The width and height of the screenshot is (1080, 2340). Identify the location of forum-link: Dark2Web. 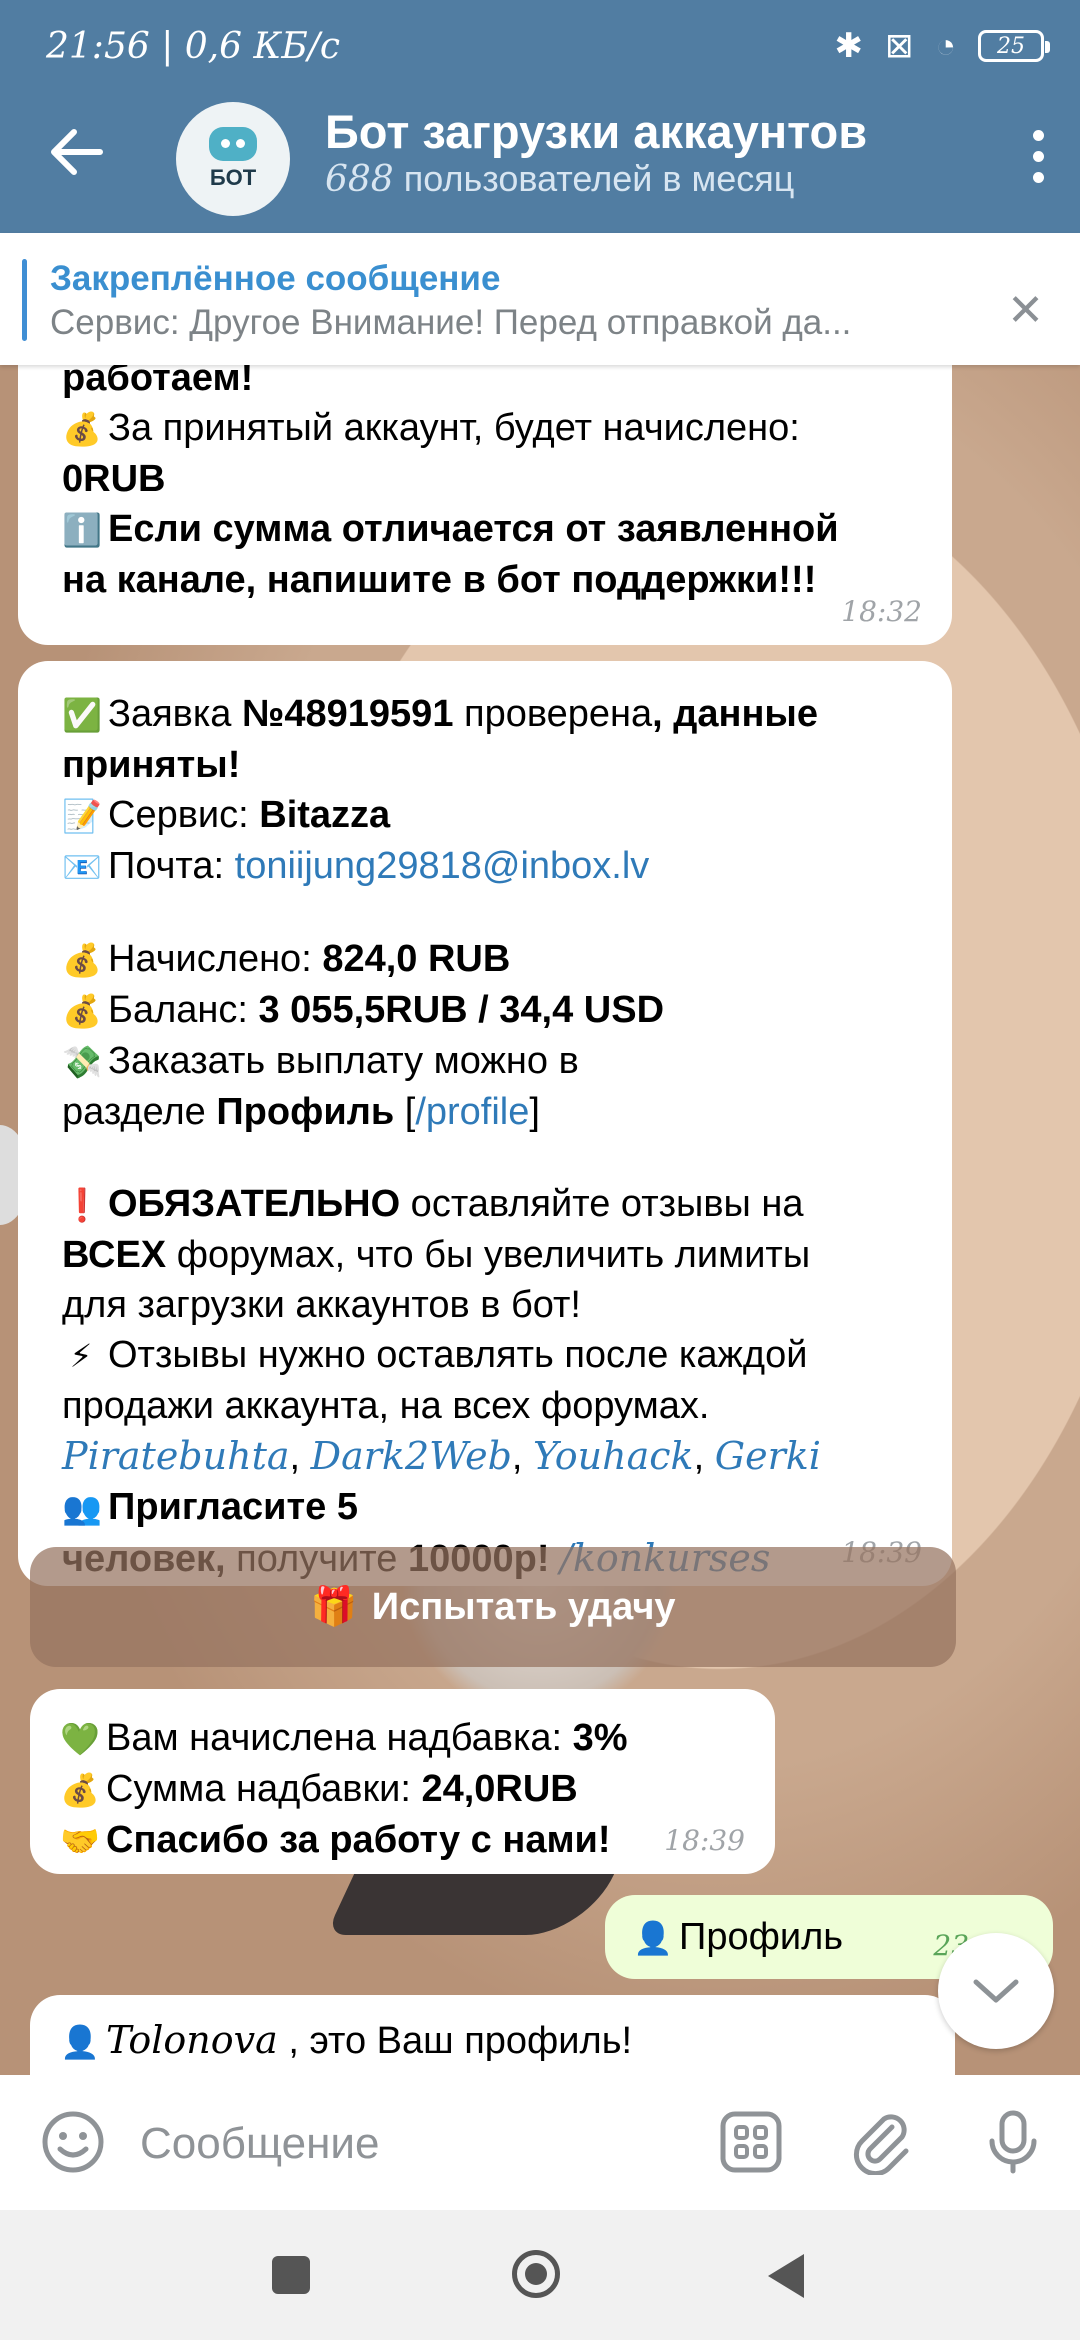
(411, 1456).